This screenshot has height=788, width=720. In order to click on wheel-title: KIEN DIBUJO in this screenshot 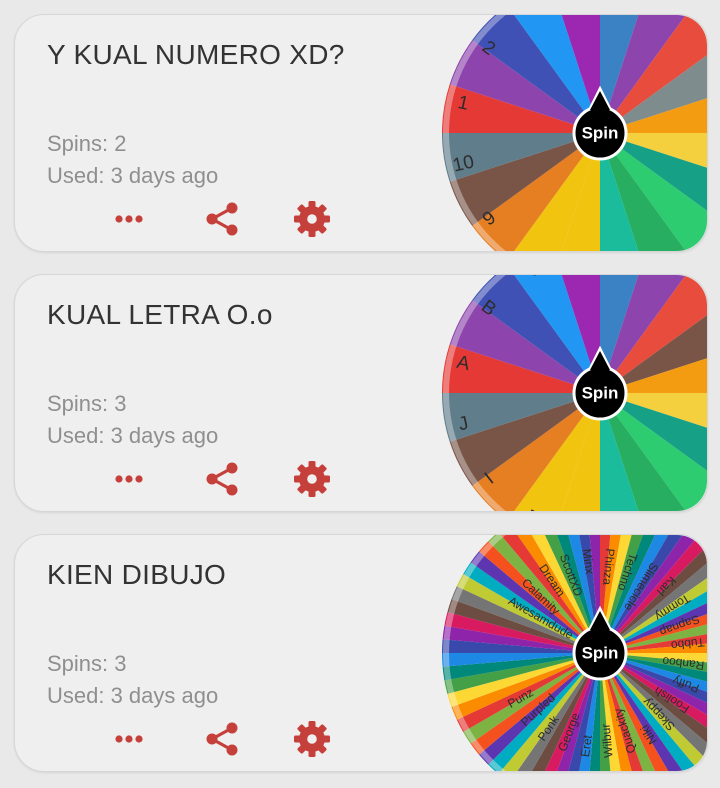, I will do `click(137, 574)`.